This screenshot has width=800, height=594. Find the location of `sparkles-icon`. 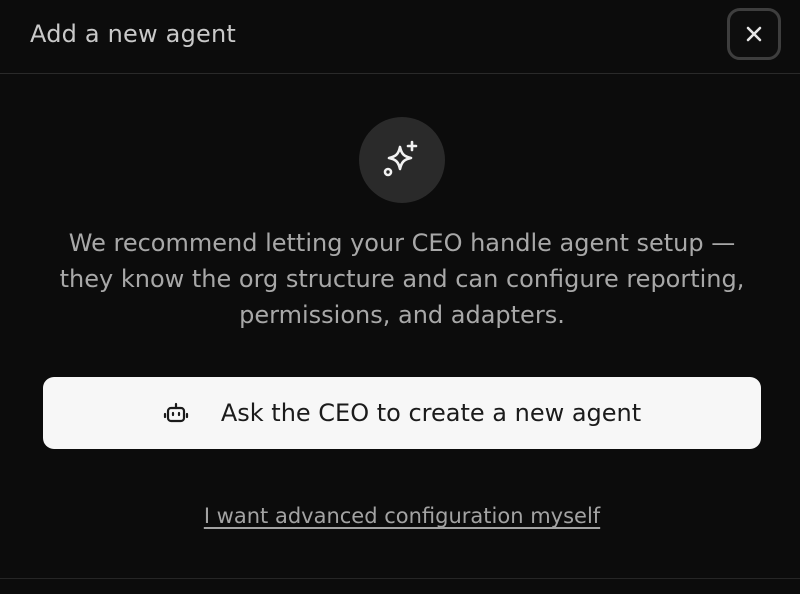

sparkles-icon is located at coordinates (400, 158).